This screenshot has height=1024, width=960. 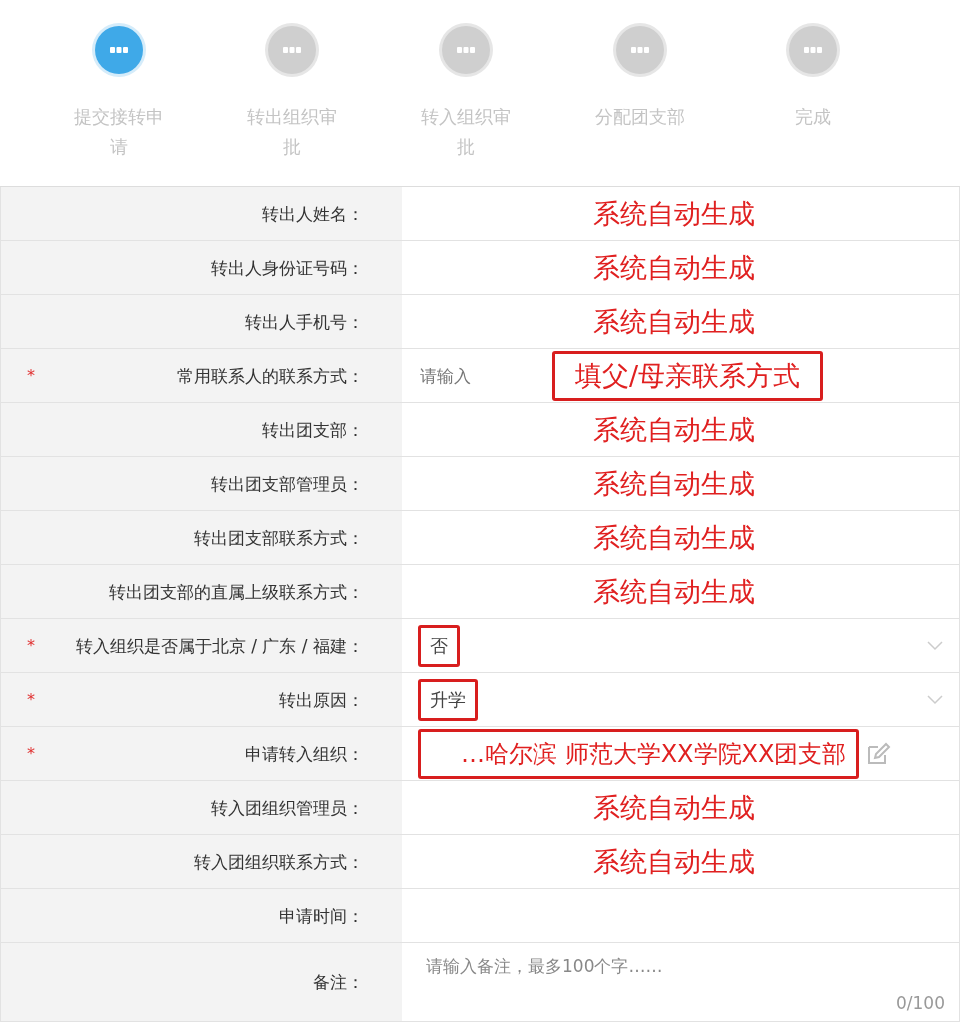 I want to click on character-counter: 0/100, so click(x=920, y=1003).